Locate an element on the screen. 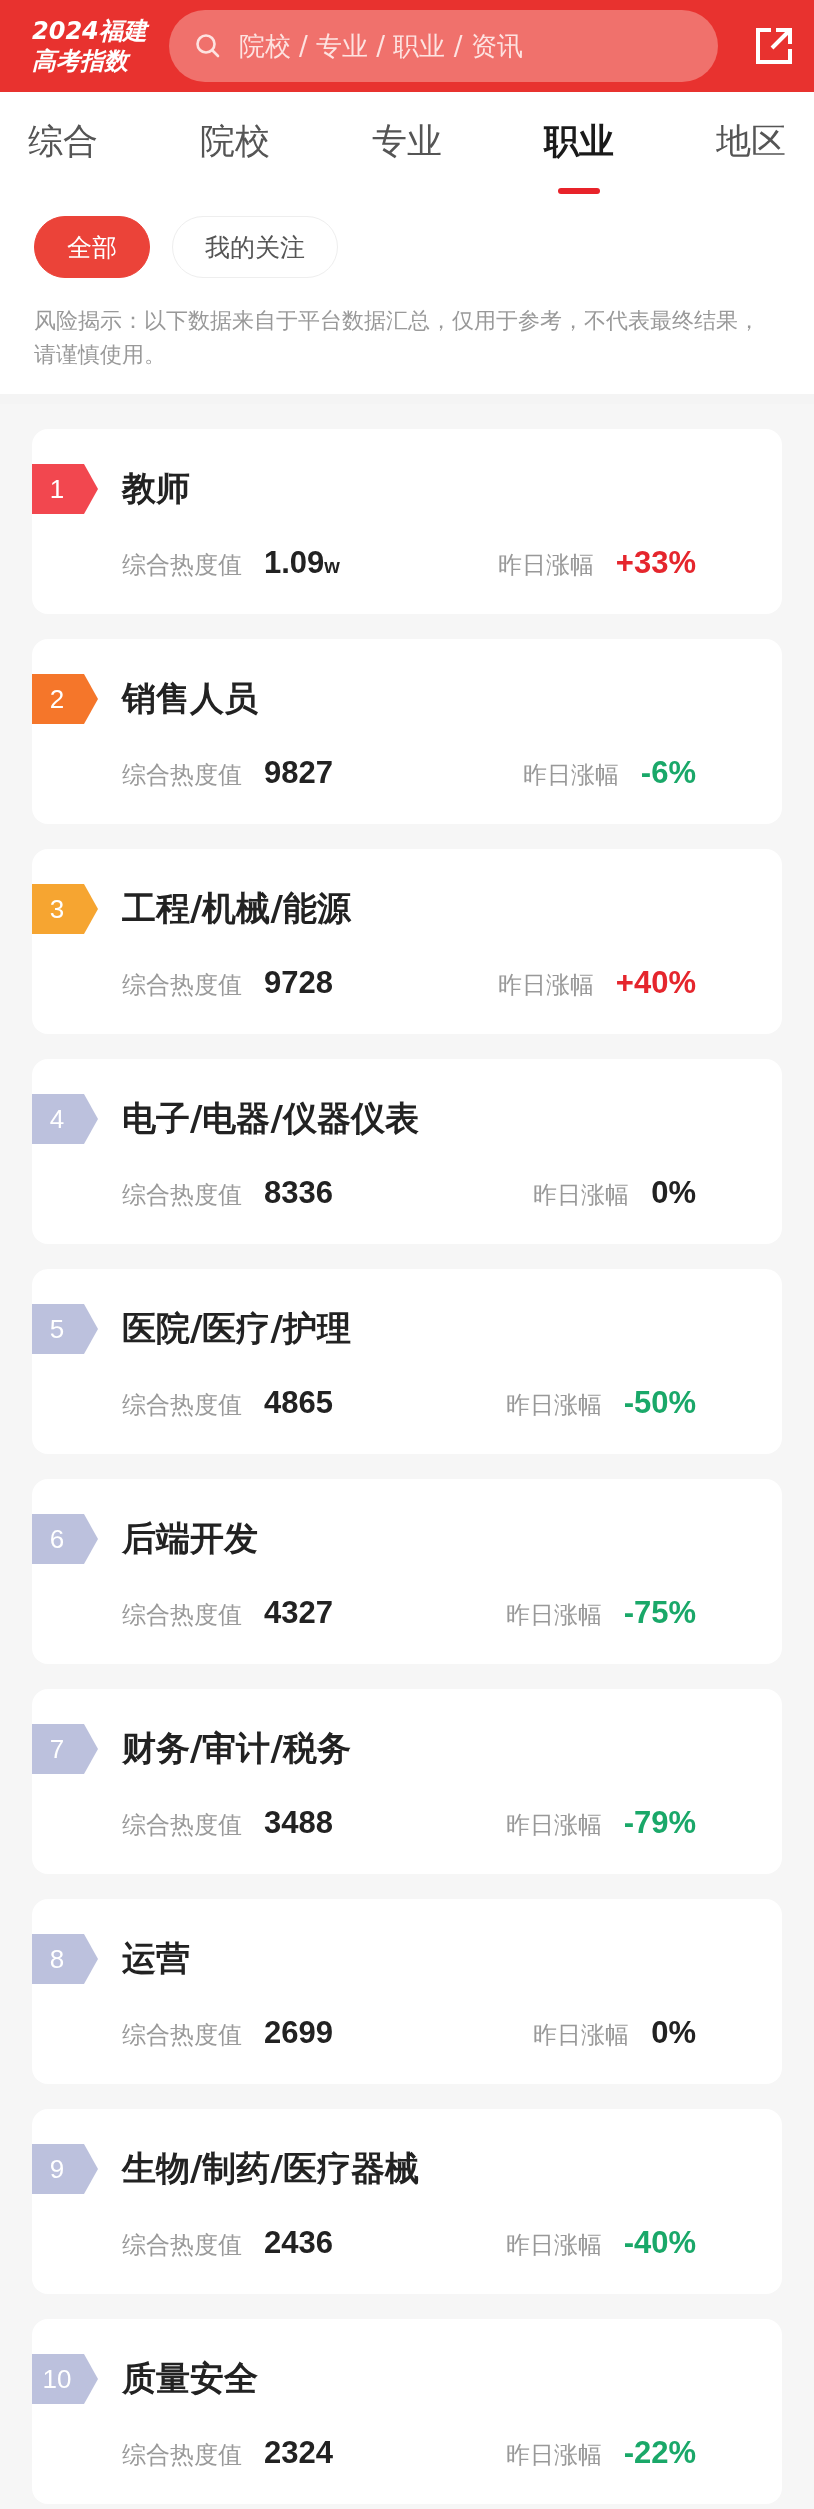 Image resolution: width=814 pixels, height=2509 pixels. rank-badge: 6 is located at coordinates (65, 1539).